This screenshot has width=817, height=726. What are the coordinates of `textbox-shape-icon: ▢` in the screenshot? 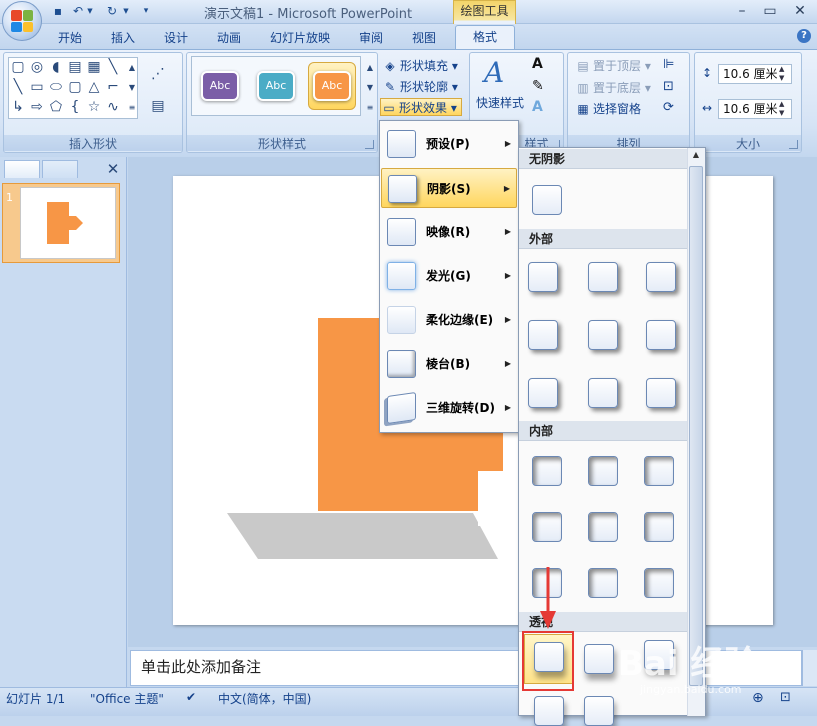 It's located at (18, 67).